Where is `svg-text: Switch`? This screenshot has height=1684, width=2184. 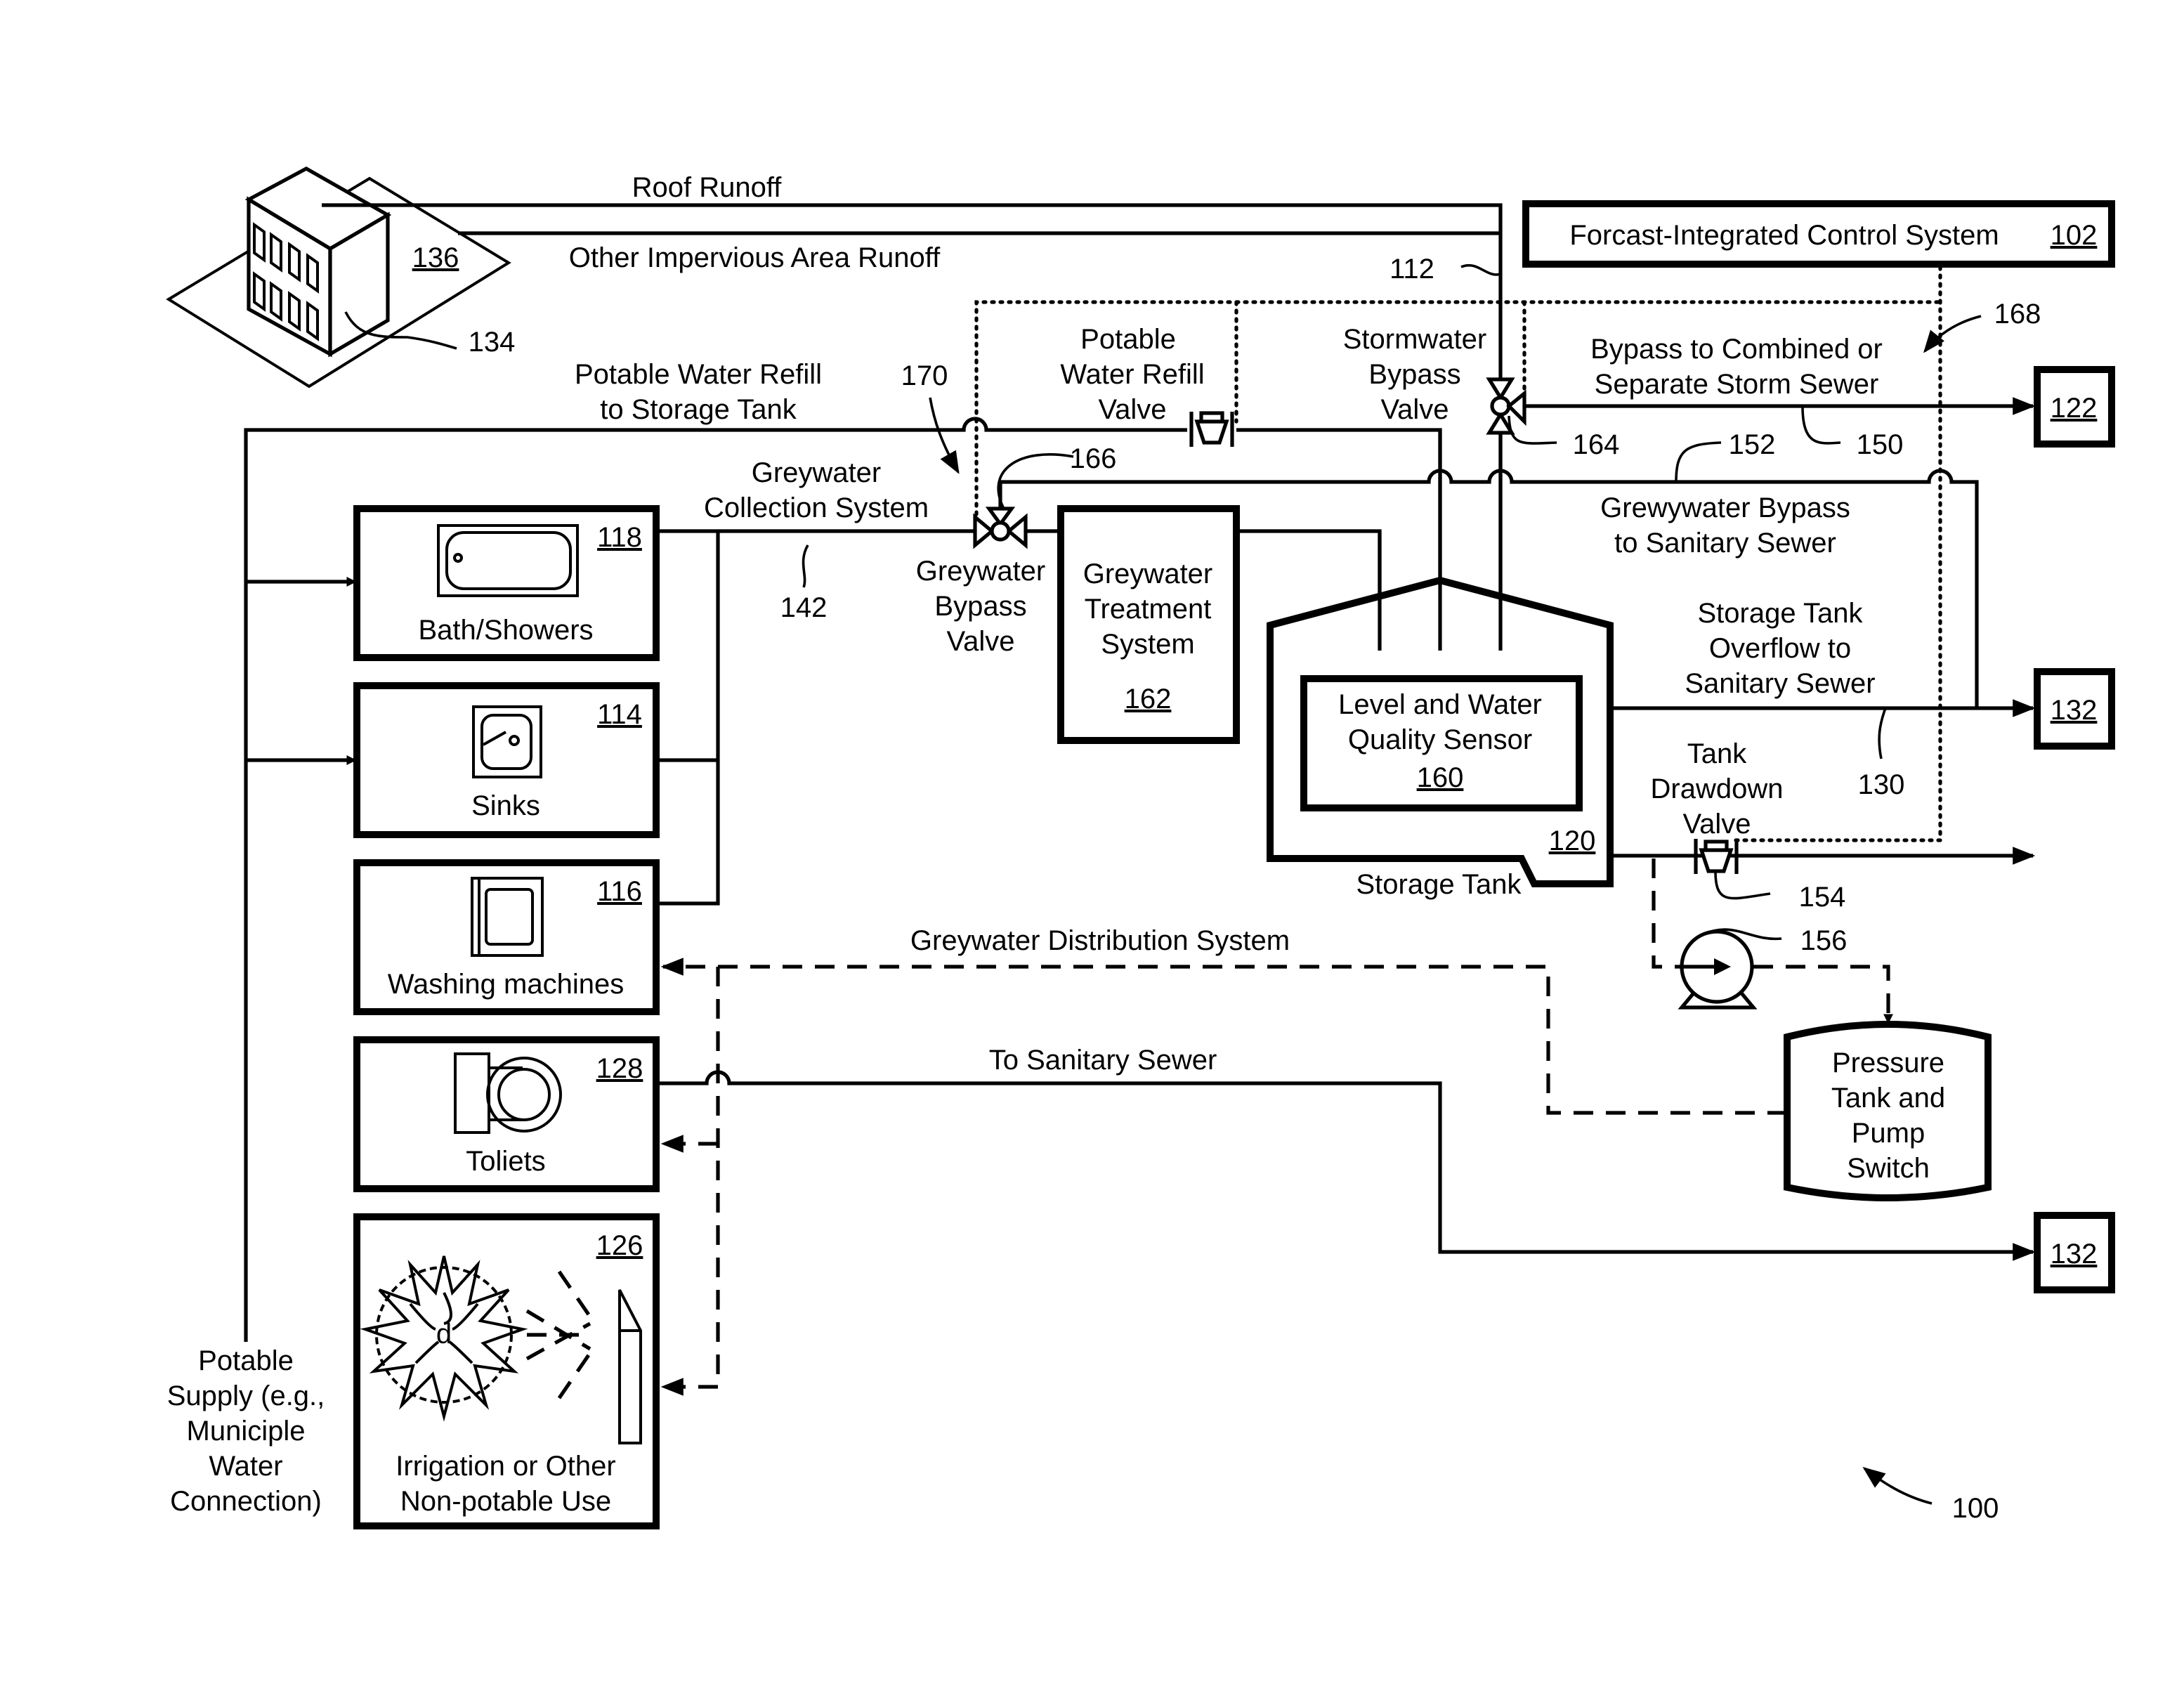
svg-text: Switch is located at coordinates (1888, 1168).